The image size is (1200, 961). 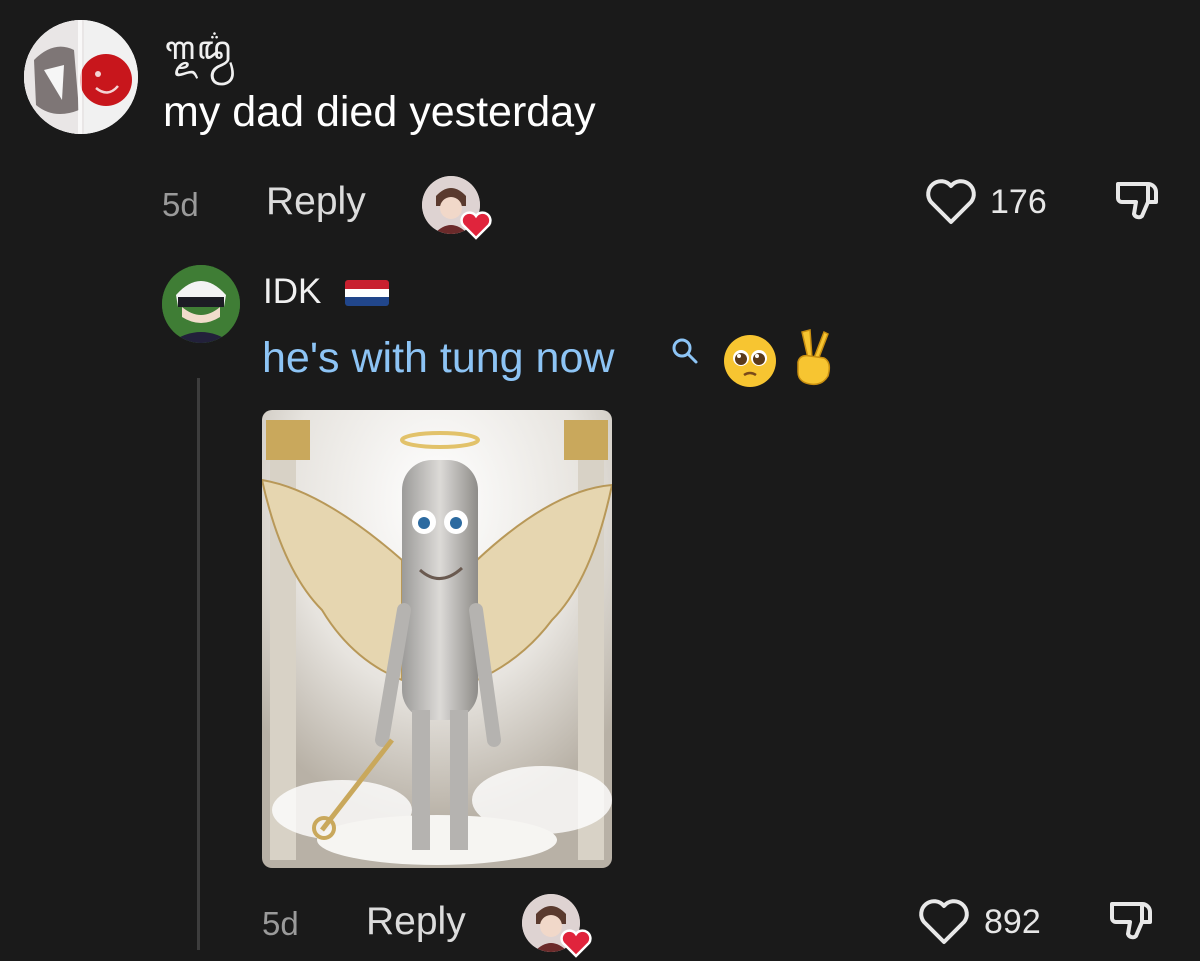 What do you see at coordinates (199, 56) in the screenshot?
I see `comment-username: ꦒ꧀ꦌꦢ꧀ꦮ꦳` at bounding box center [199, 56].